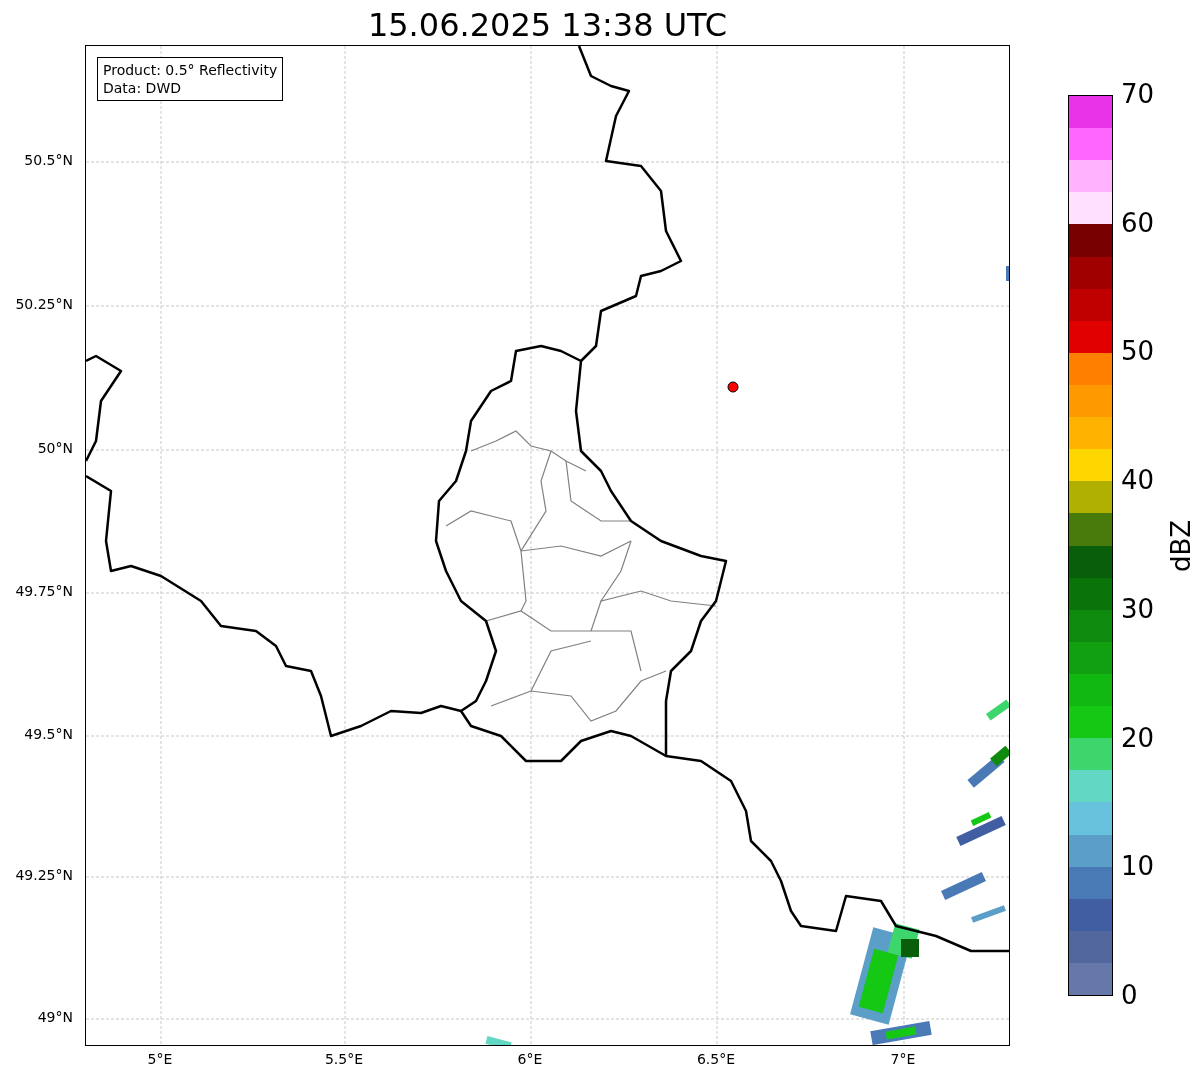 This screenshot has height=1081, width=1202. Describe the element at coordinates (733, 387) in the screenshot. I see `location-marker` at that location.